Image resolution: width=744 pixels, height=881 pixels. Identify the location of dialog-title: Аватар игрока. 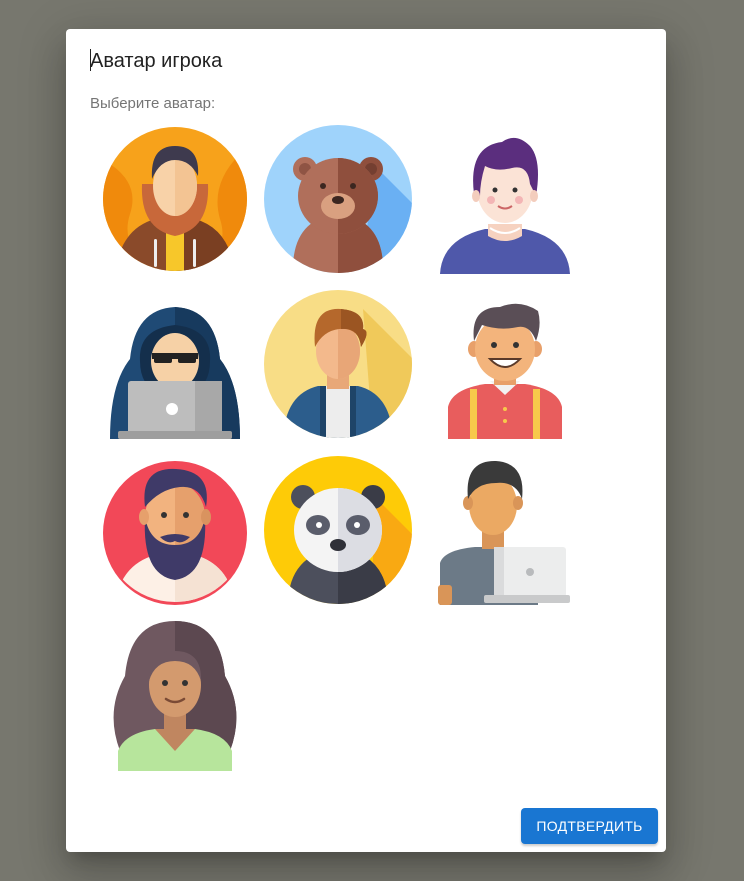
(156, 61).